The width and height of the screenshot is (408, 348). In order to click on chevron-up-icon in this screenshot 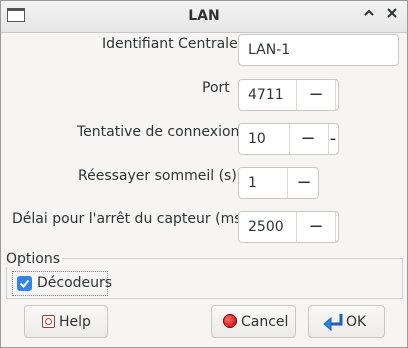, I will do `click(369, 16)`.